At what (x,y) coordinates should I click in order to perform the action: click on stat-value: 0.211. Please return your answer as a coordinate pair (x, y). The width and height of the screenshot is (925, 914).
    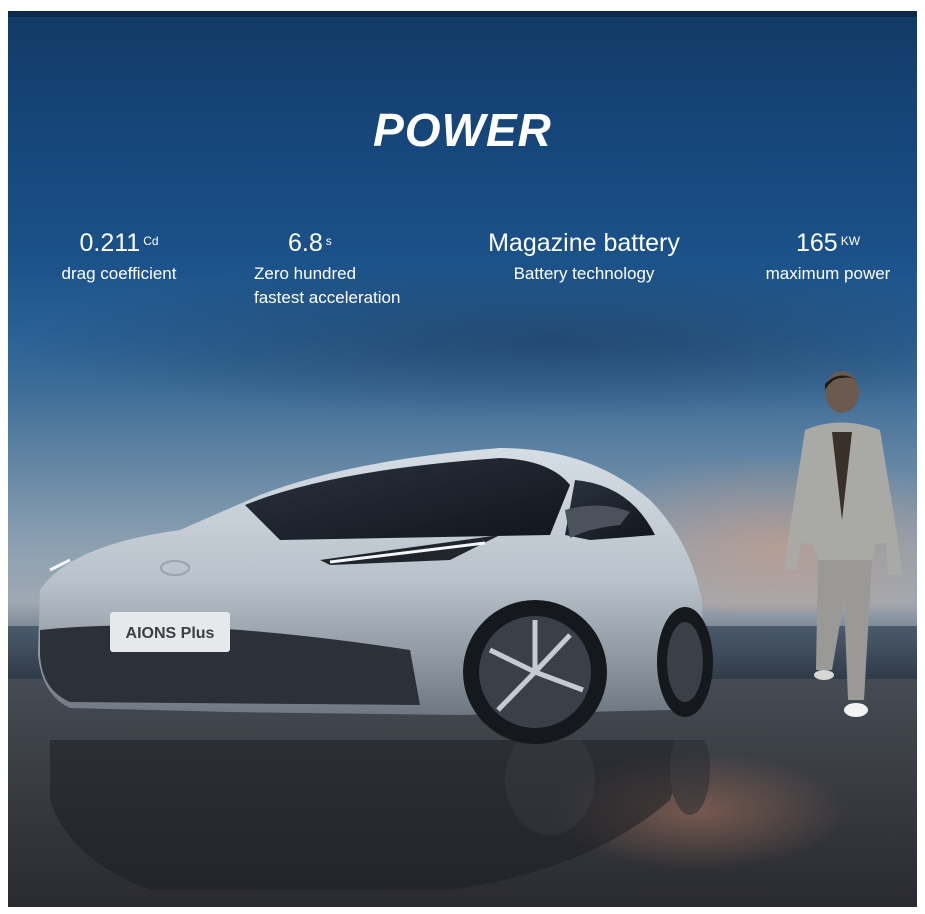
    Looking at the image, I should click on (110, 243).